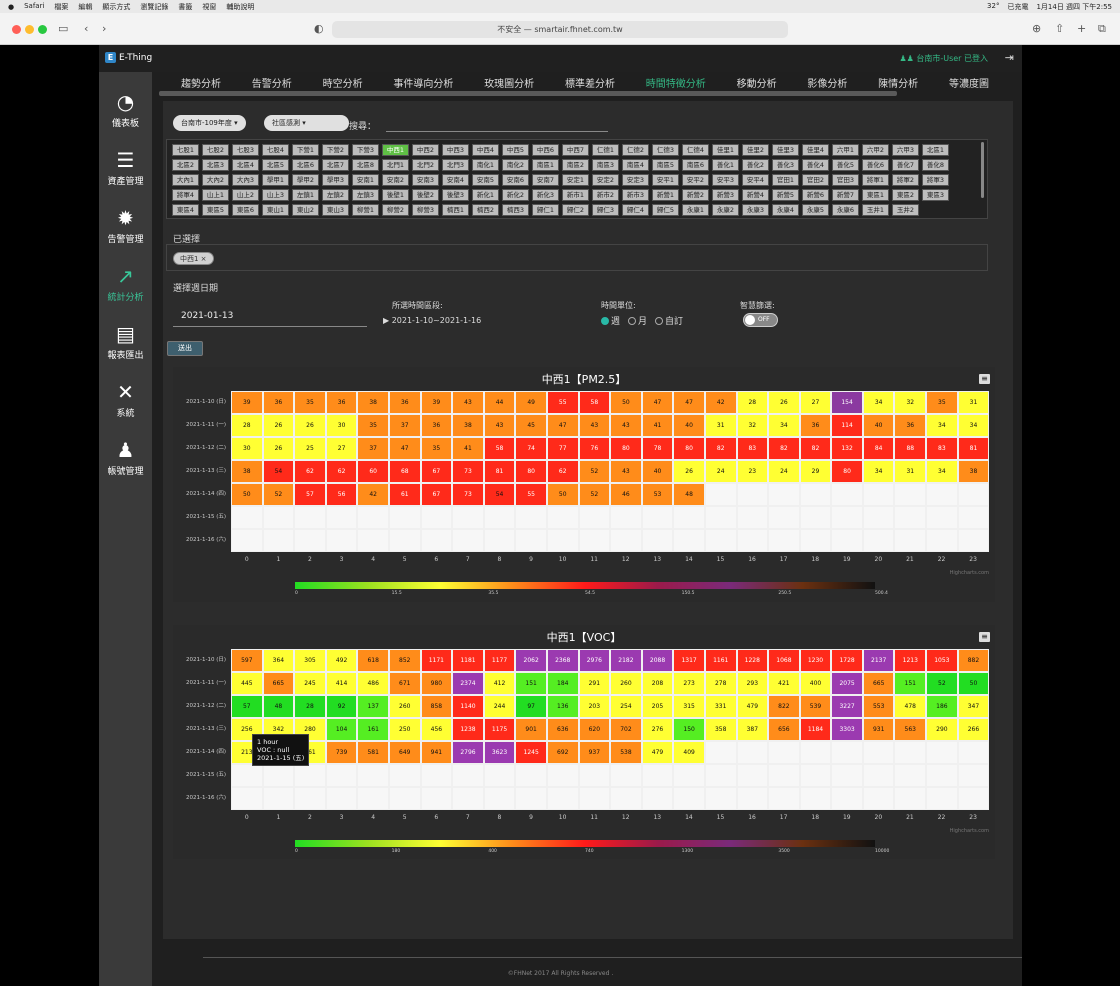 This screenshot has height=986, width=1120. I want to click on tab-overview-icon: ⧉, so click(1102, 29).